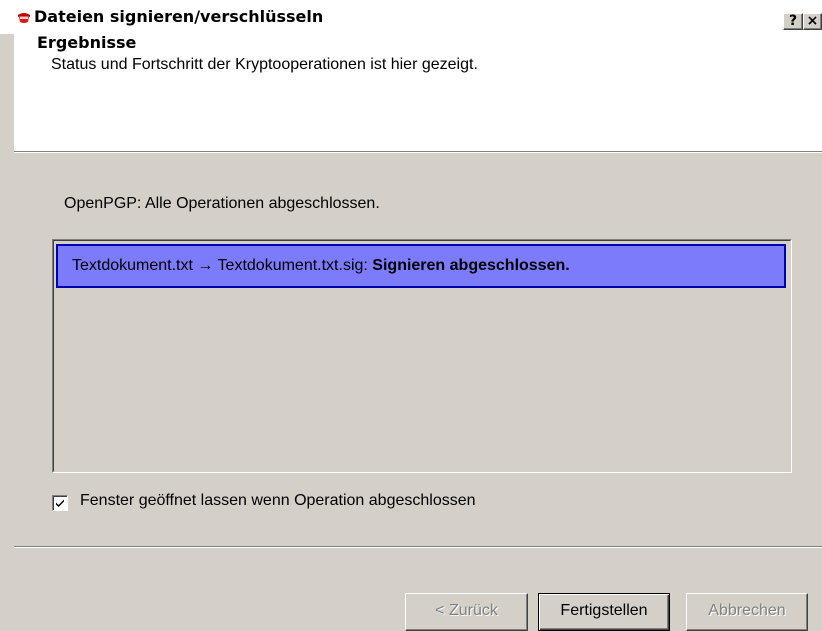  What do you see at coordinates (466, 612) in the screenshot?
I see `back-button: < Zurück` at bounding box center [466, 612].